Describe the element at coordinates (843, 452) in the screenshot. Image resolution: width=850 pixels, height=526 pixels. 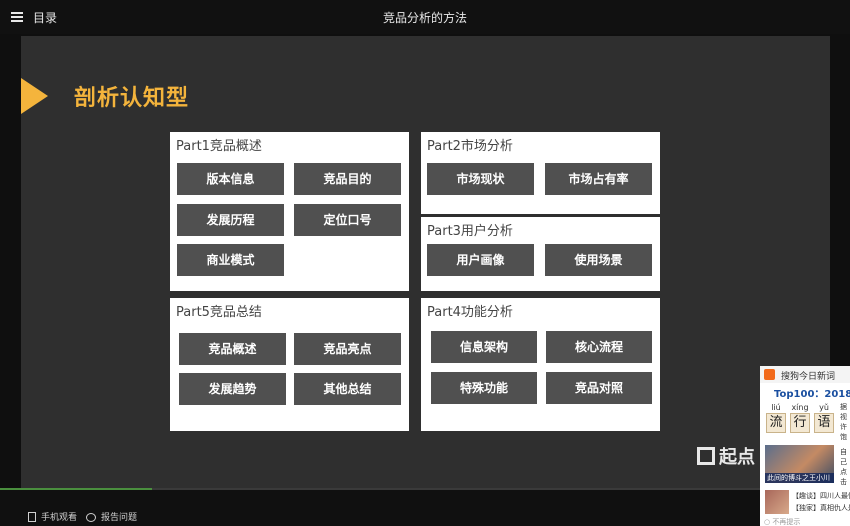
I see `ad-side-text: 自` at that location.